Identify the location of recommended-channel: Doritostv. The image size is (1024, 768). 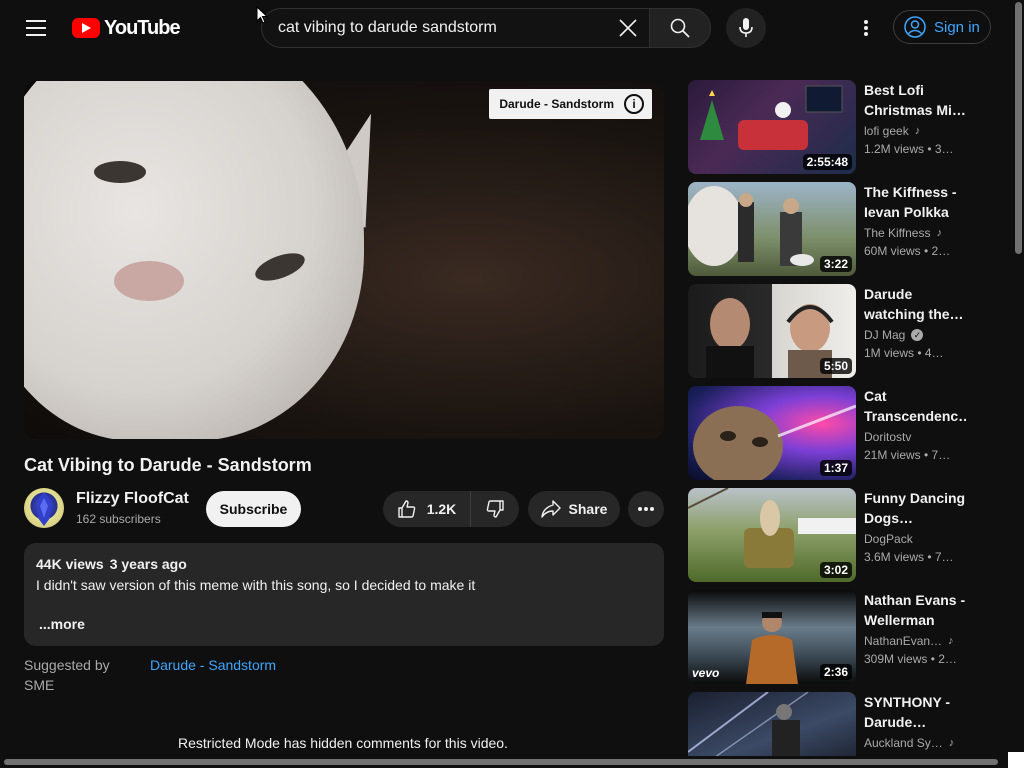
(887, 437).